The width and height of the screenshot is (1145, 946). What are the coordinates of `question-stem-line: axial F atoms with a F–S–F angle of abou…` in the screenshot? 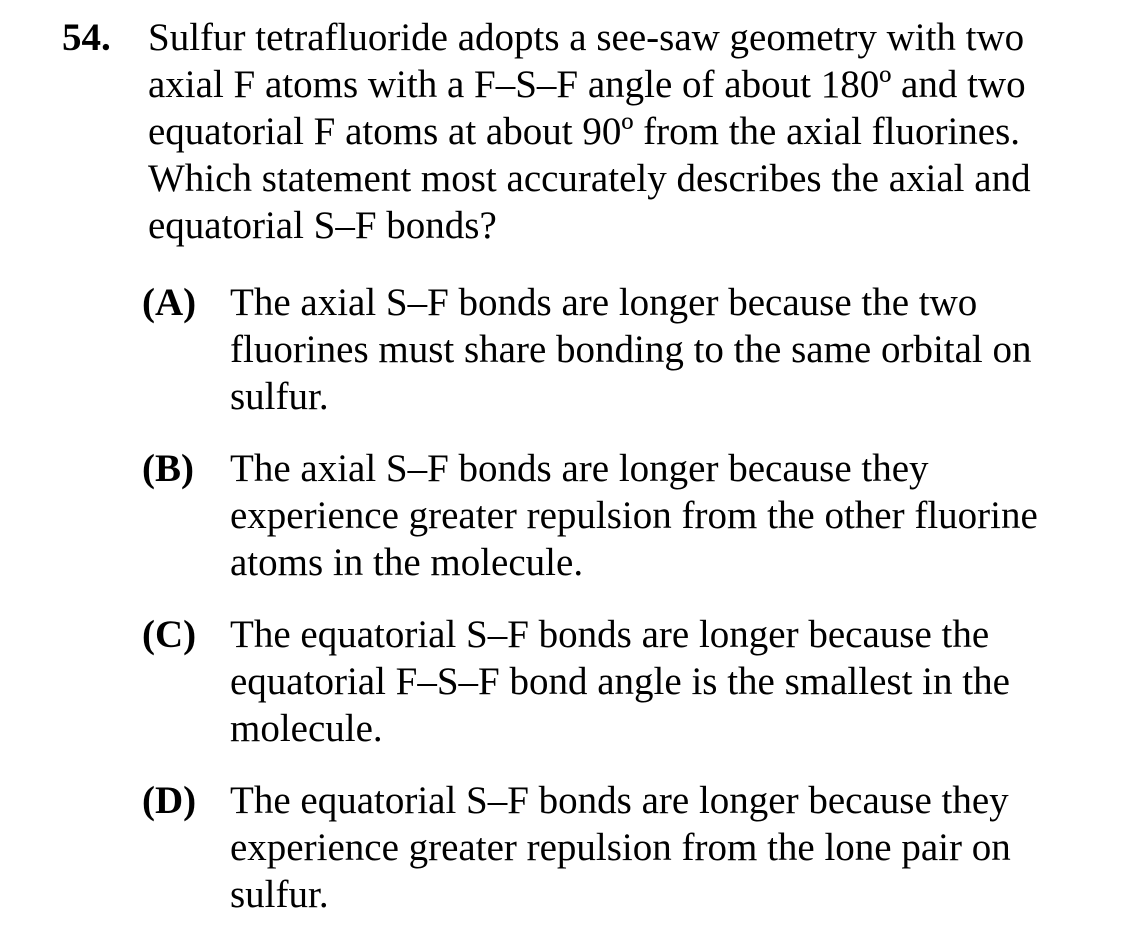 It's located at (587, 84).